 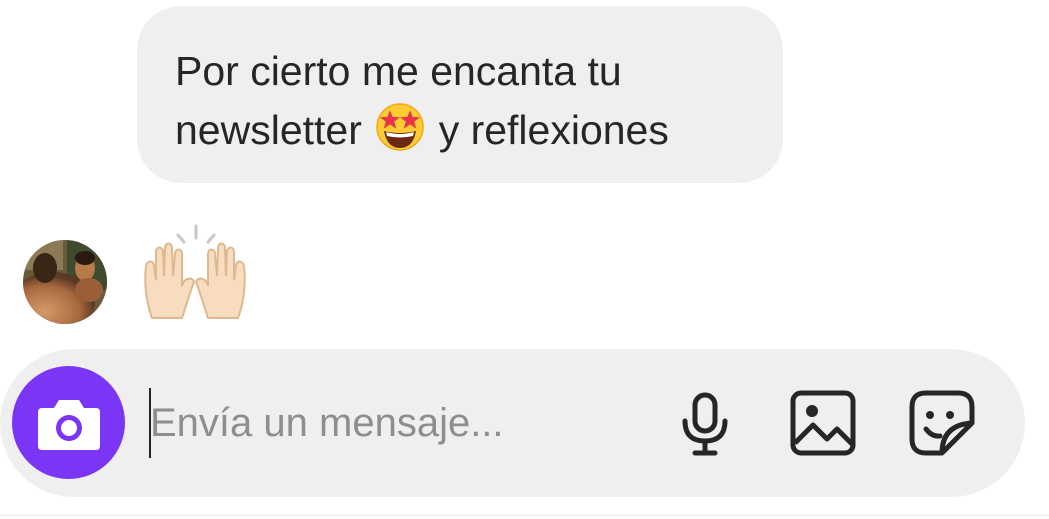 I want to click on message-input, so click(x=390, y=423).